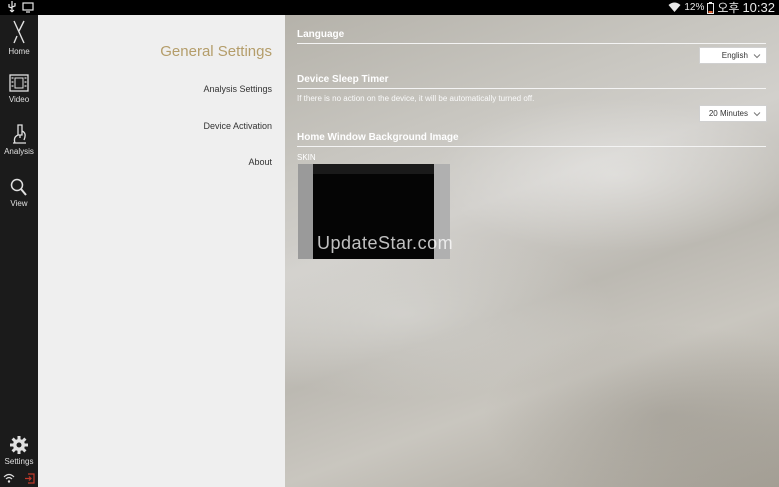  What do you see at coordinates (389, 7) in the screenshot?
I see `status-bar: 12% 오후 10:32` at bounding box center [389, 7].